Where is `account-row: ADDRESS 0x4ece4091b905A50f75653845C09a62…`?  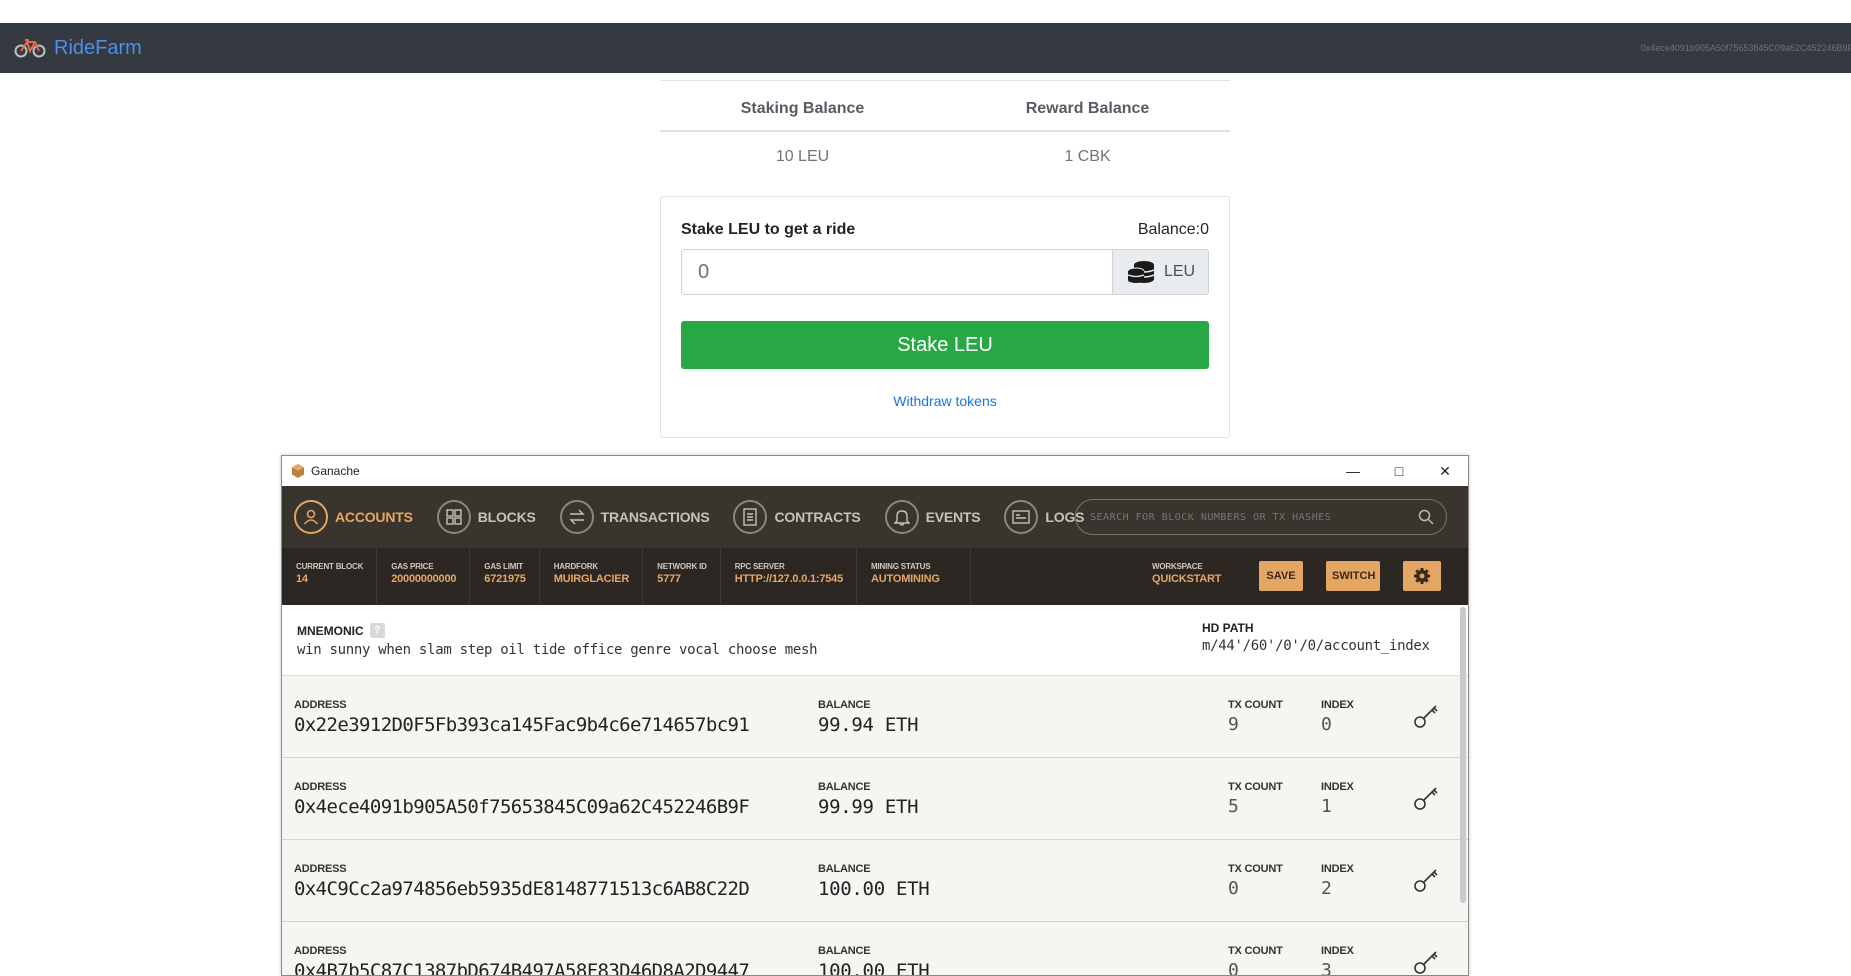
account-row: ADDRESS 0x4ece4091b905A50f75653845C09a62… is located at coordinates (875, 799).